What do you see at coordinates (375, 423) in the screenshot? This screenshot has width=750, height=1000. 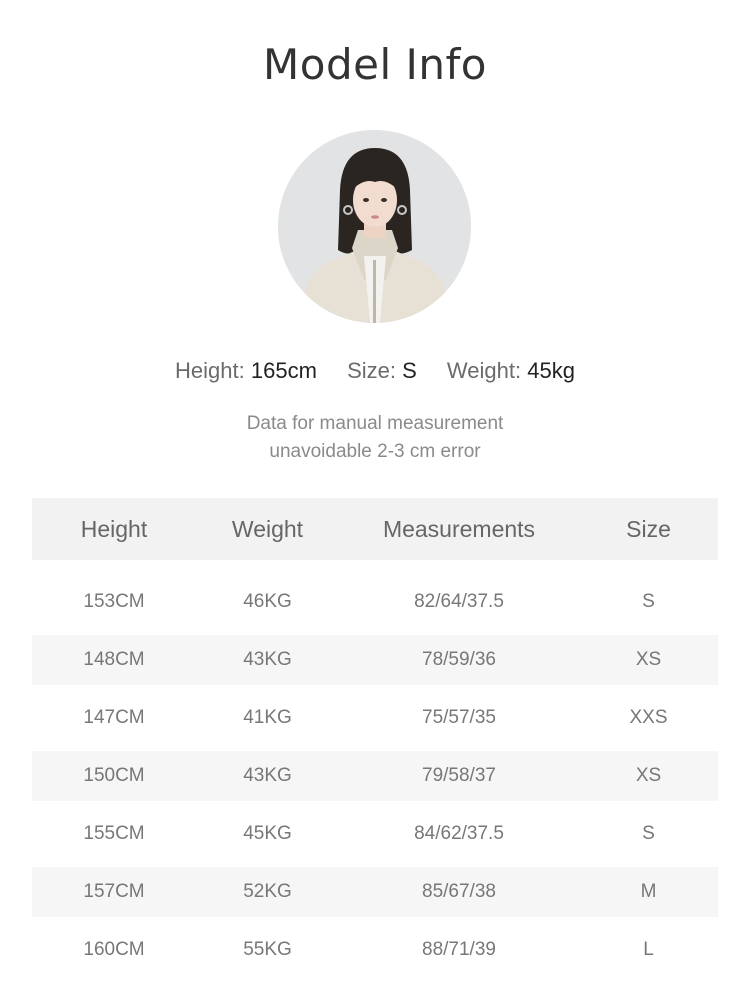 I see `note-line-1: Data for manual measurement` at bounding box center [375, 423].